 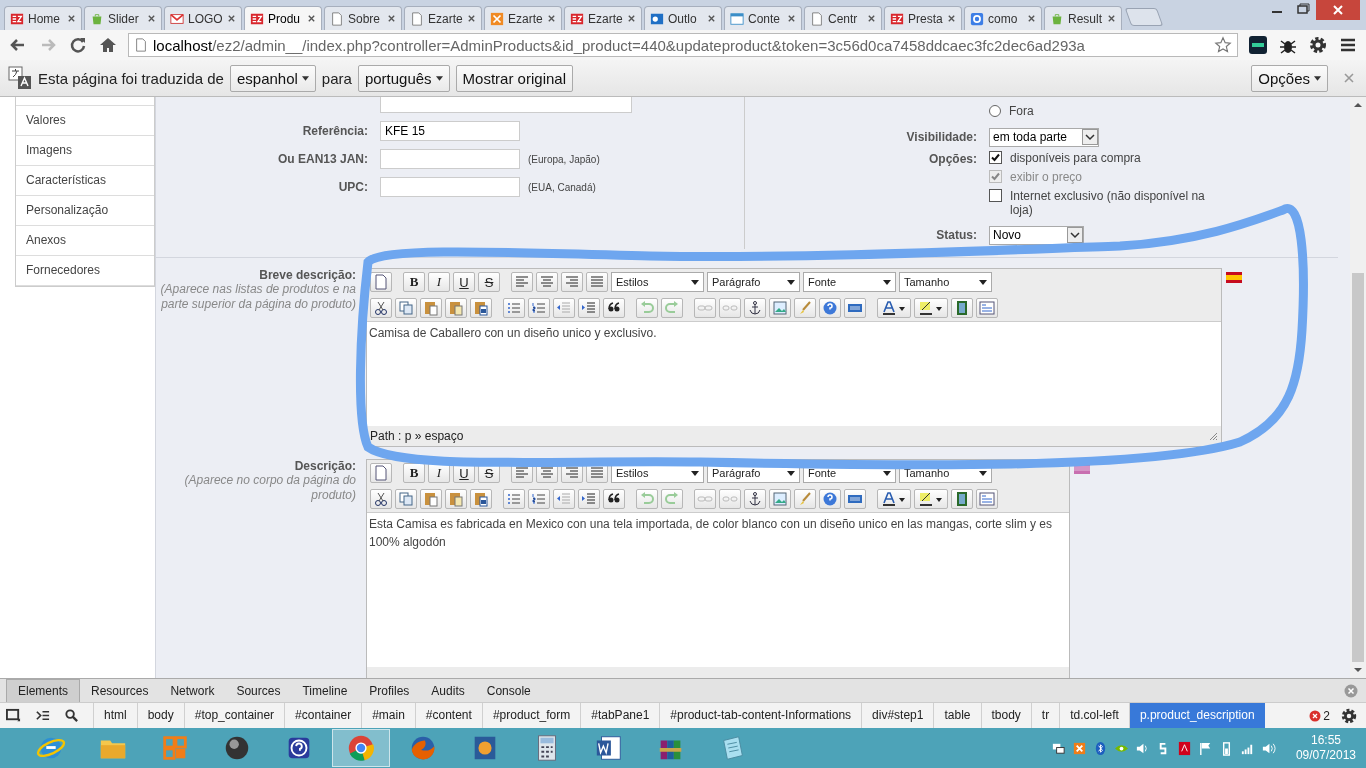 I want to click on clock-time: 16:55, so click(x=1325, y=740).